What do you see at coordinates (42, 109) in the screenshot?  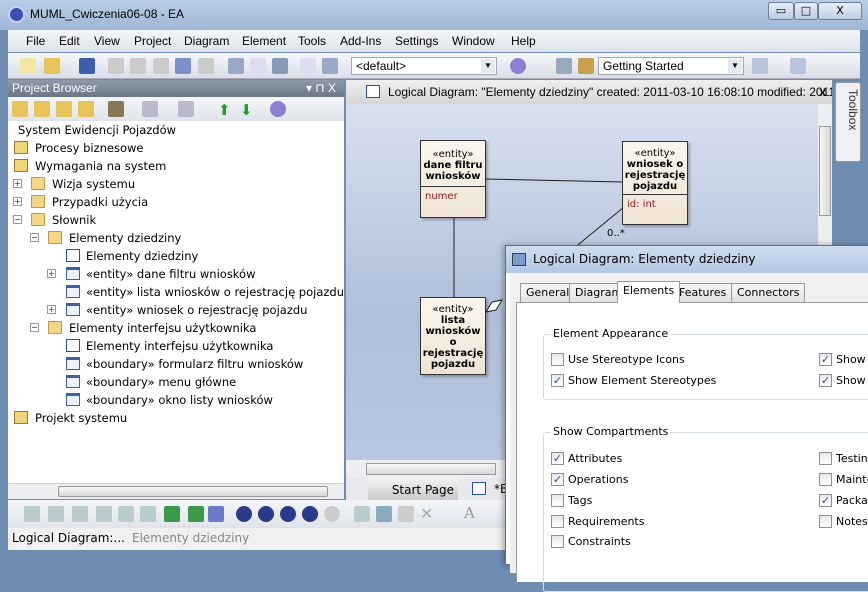 I see `new-package-icon` at bounding box center [42, 109].